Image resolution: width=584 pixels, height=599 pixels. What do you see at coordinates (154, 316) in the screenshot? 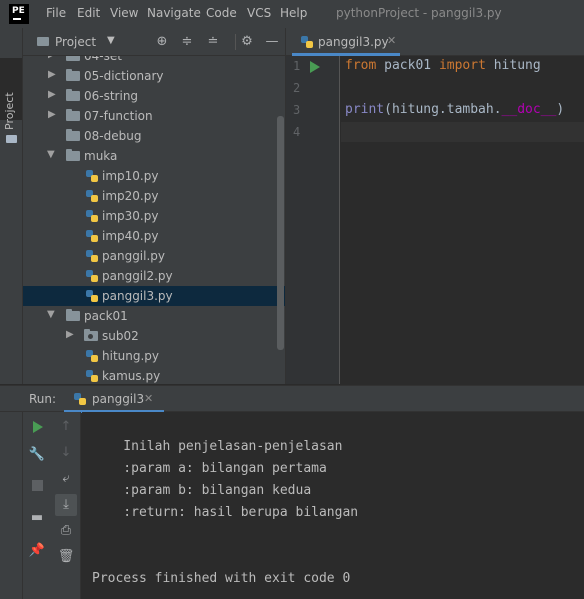
I see `tree-item-pack01: ▼ pack01` at bounding box center [154, 316].